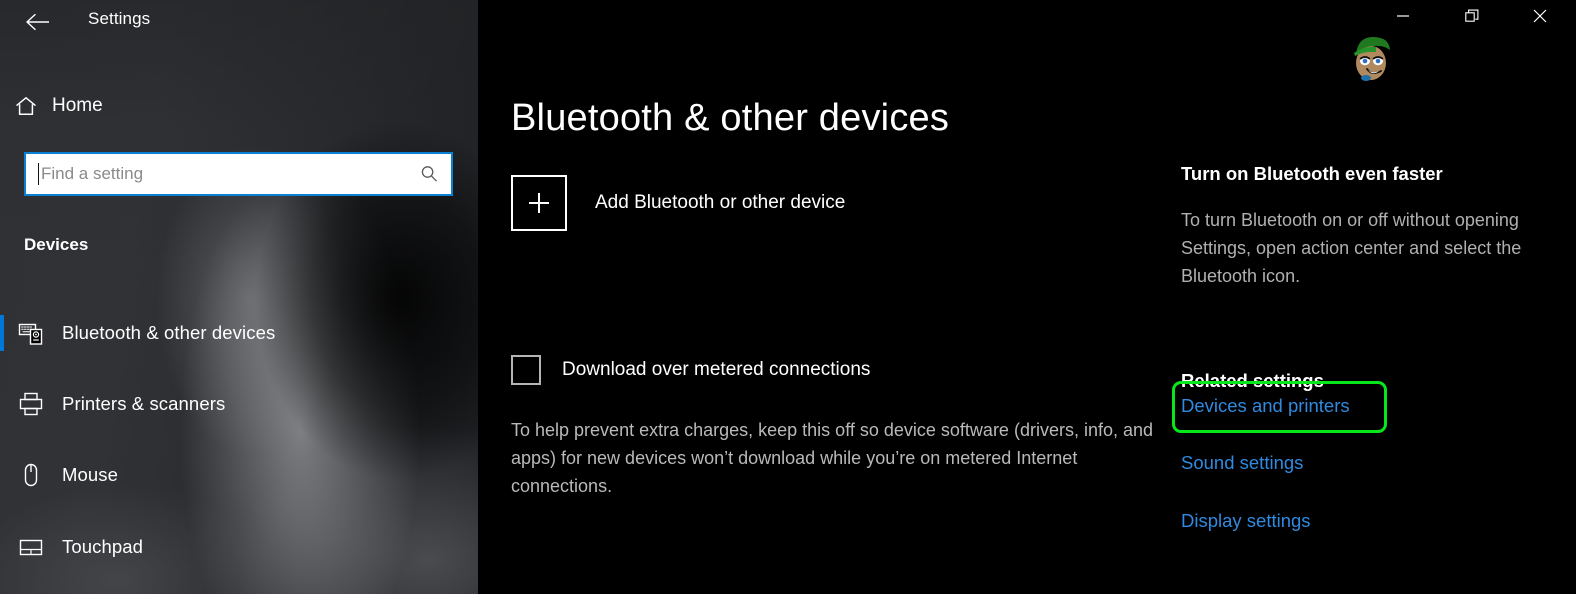 The width and height of the screenshot is (1576, 594). What do you see at coordinates (429, 174) in the screenshot?
I see `search-icon` at bounding box center [429, 174].